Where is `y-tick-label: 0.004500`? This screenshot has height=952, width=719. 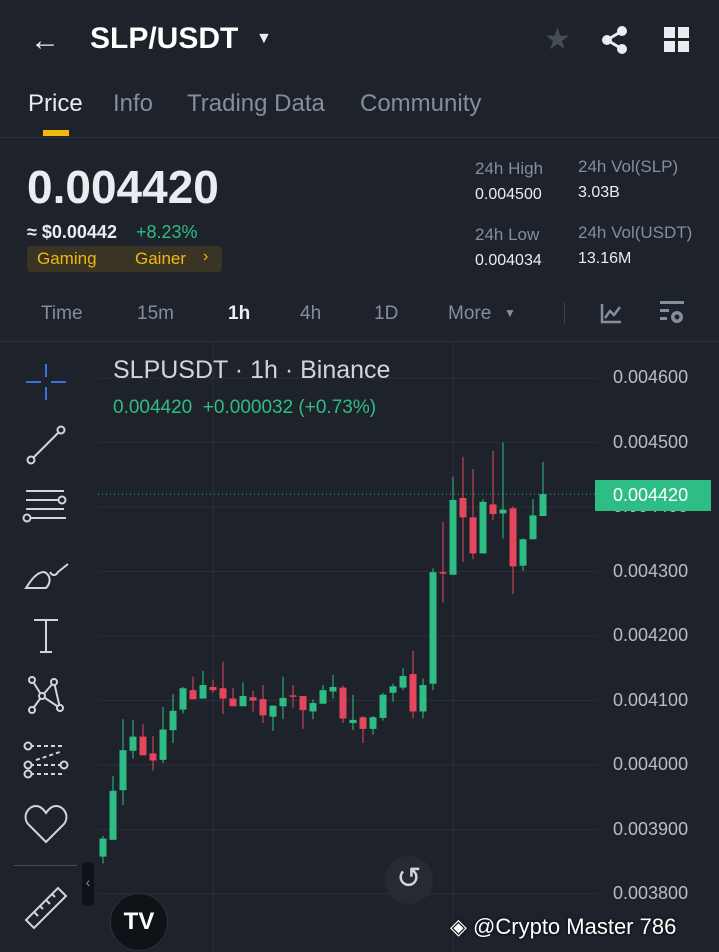
y-tick-label: 0.004500 is located at coordinates (651, 441).